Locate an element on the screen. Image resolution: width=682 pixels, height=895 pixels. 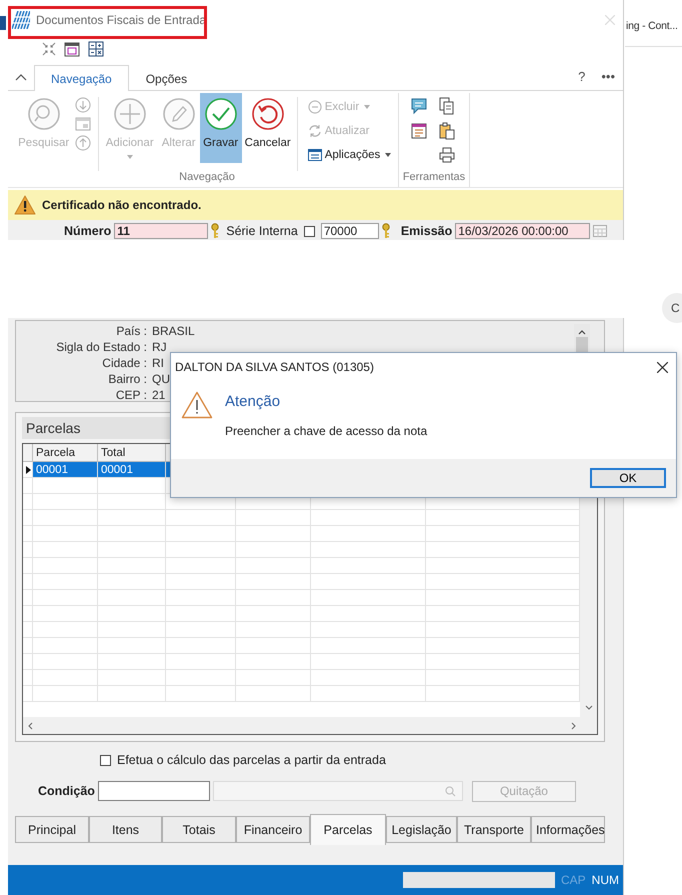
address-label: CEP : is located at coordinates (131, 395).